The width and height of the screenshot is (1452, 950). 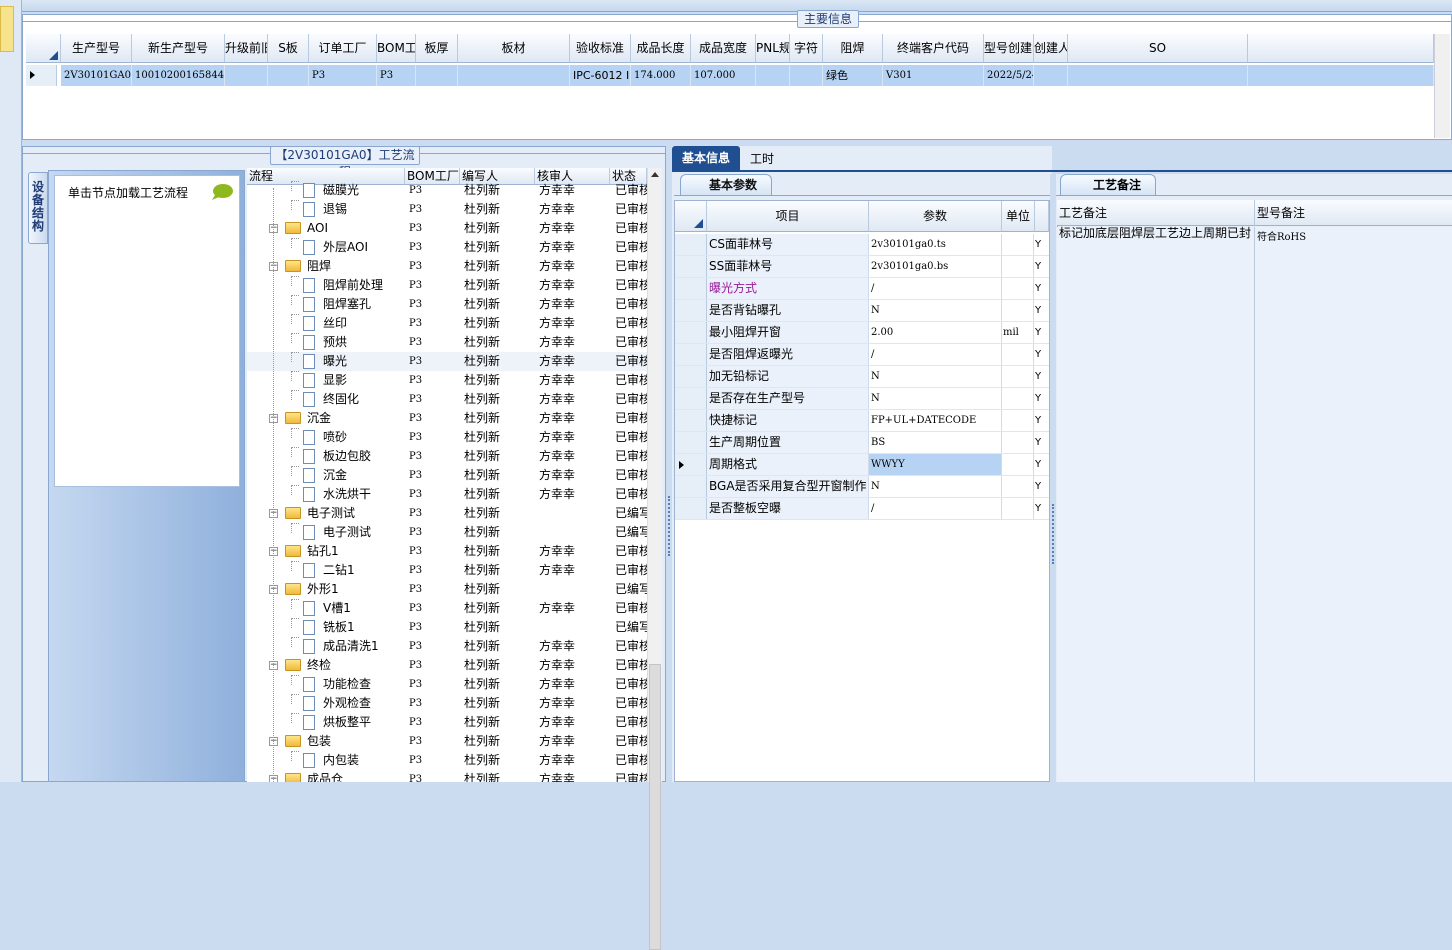 I want to click on param-row: 是否阻焊返曝光 / Y, so click(x=862, y=355).